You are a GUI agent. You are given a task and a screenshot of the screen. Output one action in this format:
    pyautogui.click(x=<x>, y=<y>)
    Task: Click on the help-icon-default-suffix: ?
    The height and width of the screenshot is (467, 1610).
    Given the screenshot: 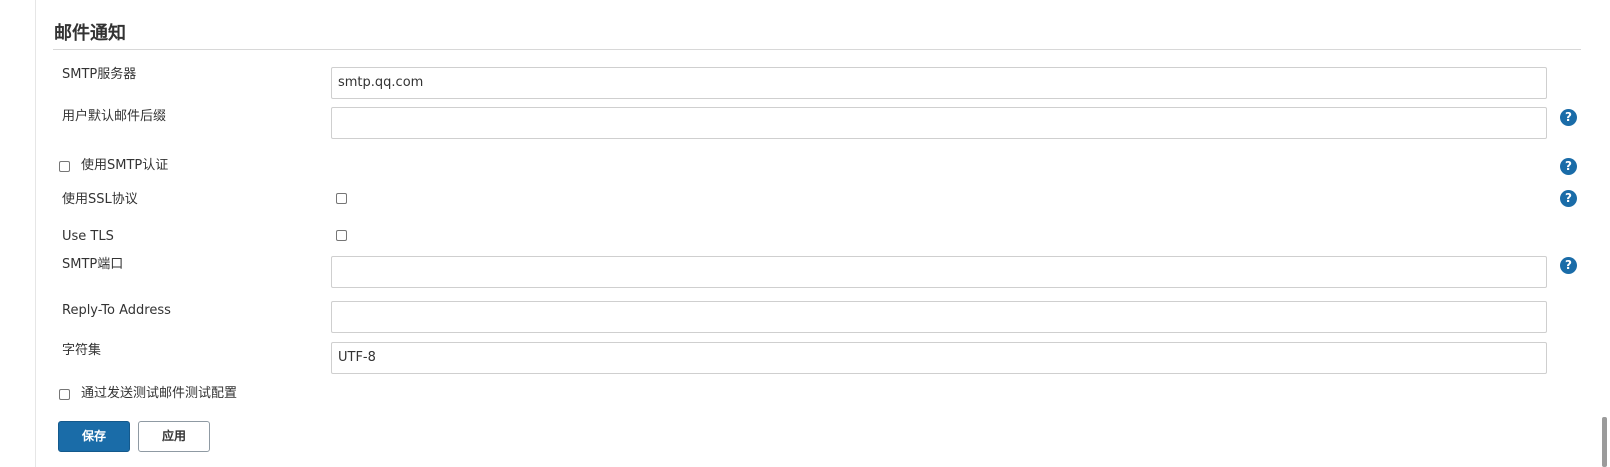 What is the action you would take?
    pyautogui.click(x=1568, y=117)
    